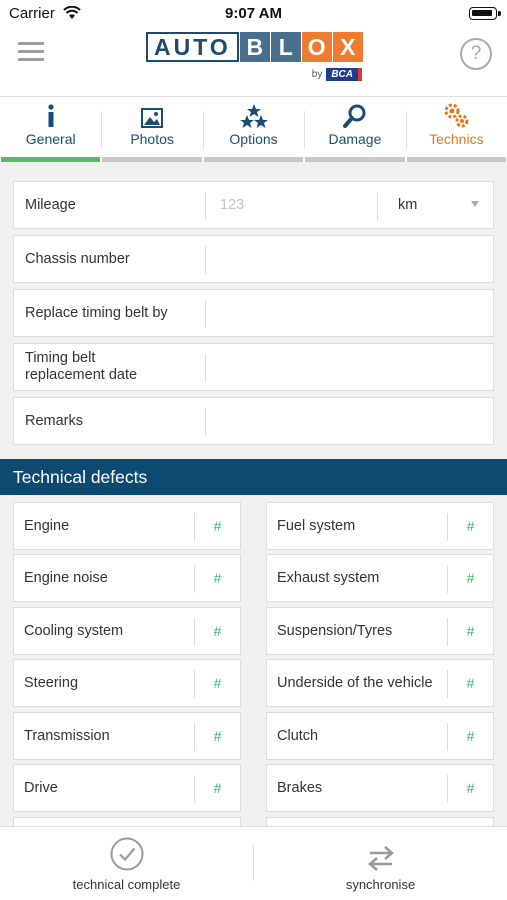 This screenshot has width=507, height=900. What do you see at coordinates (81, 366) in the screenshot?
I see `timing-date-label: Timing belt replacement date` at bounding box center [81, 366].